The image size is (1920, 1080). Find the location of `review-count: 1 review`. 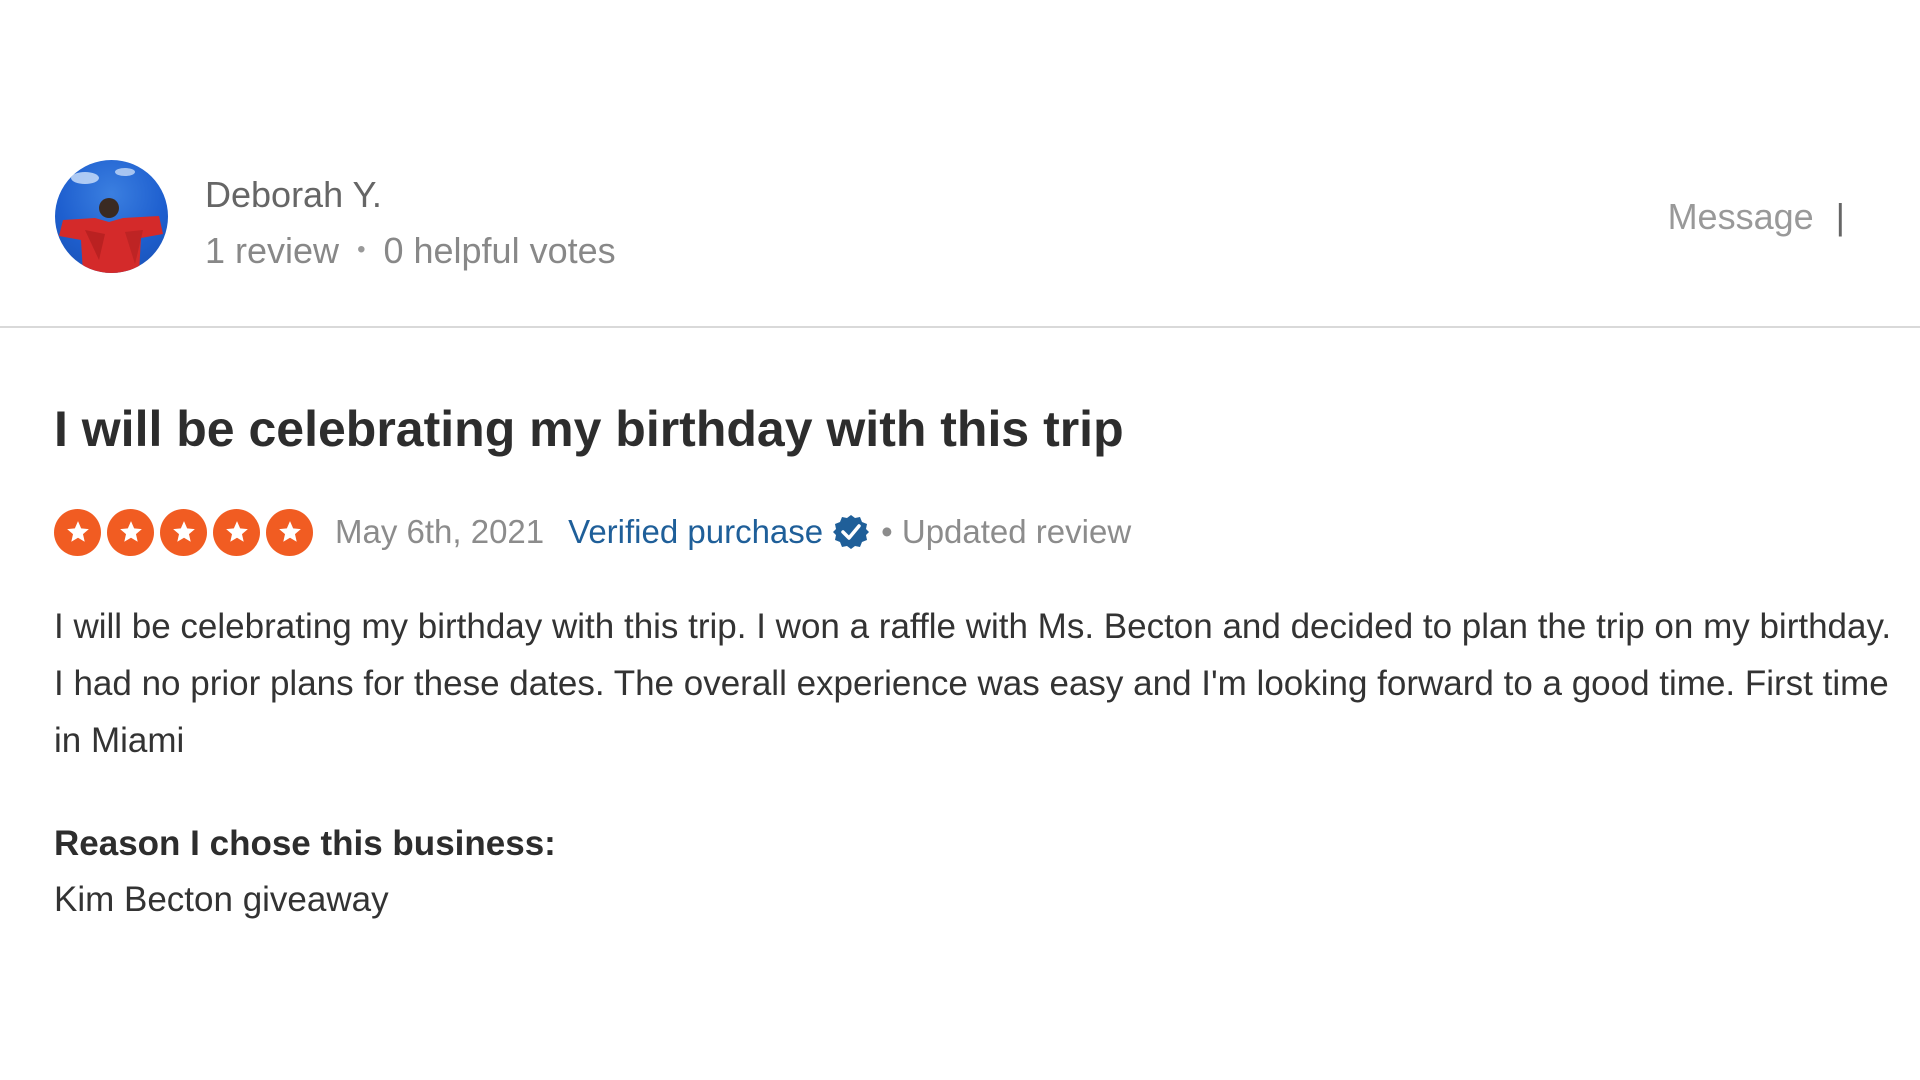

review-count: 1 review is located at coordinates (272, 250).